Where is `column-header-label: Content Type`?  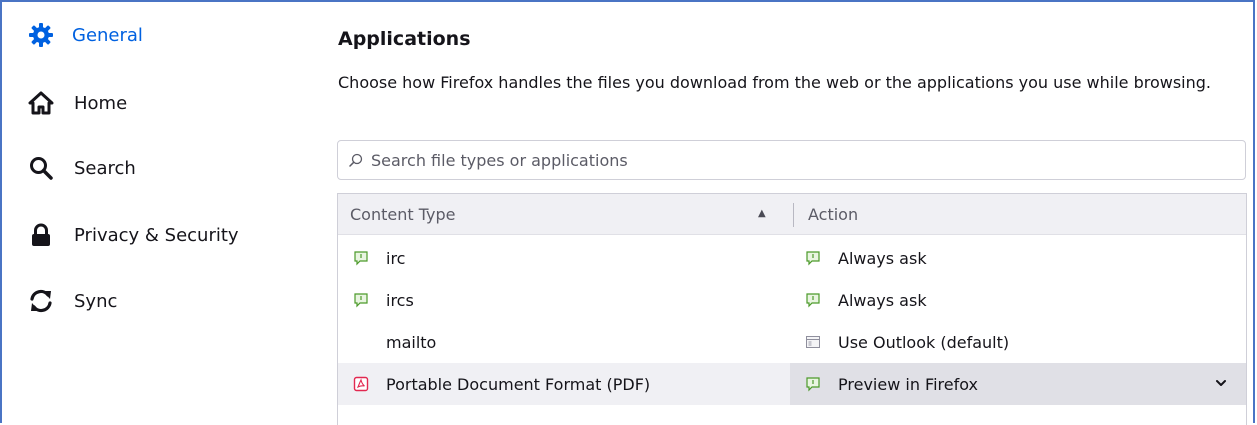
column-header-label: Content Type is located at coordinates (403, 214).